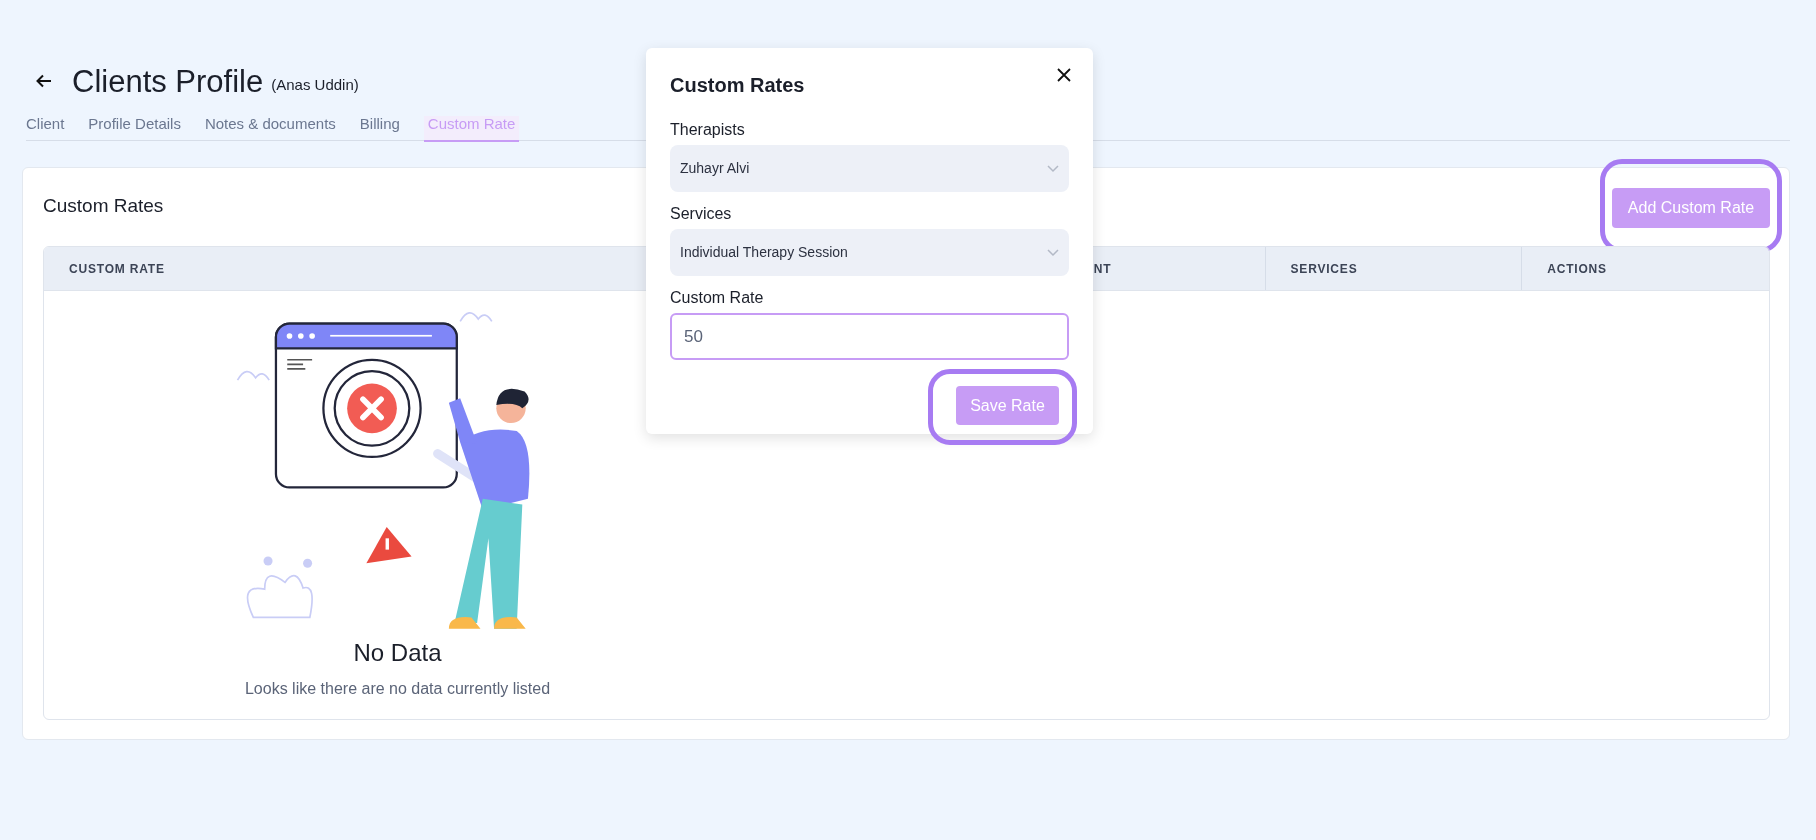 Image resolution: width=1816 pixels, height=840 pixels. I want to click on add-custom-rate-button: Add Custom Rate, so click(1691, 208).